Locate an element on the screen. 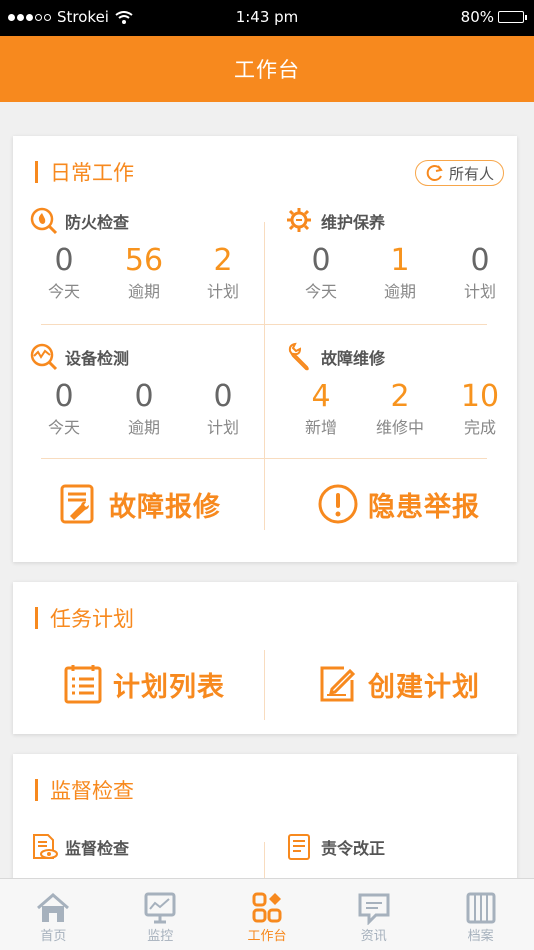 The width and height of the screenshot is (534, 950). repair-new-label: 新增 is located at coordinates (320, 427).